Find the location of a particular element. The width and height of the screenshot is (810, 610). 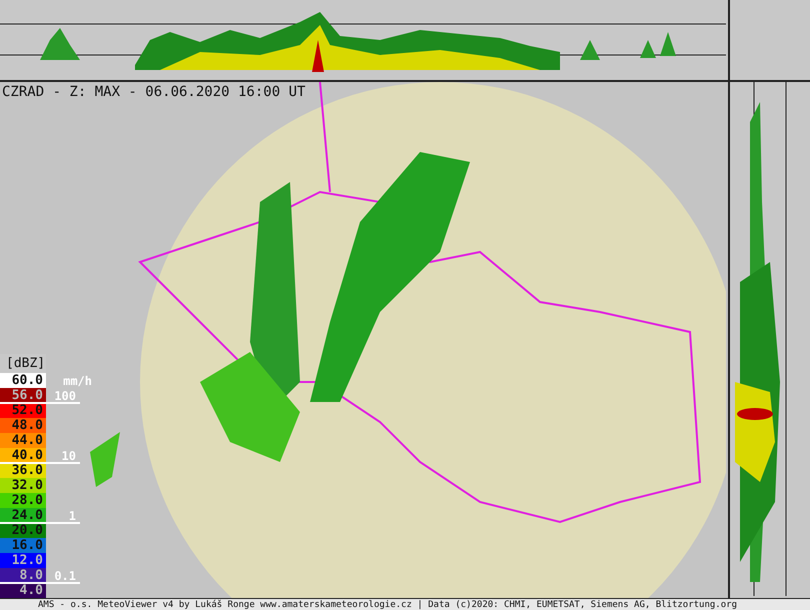

legend-step: 36.0 is located at coordinates (23, 470).